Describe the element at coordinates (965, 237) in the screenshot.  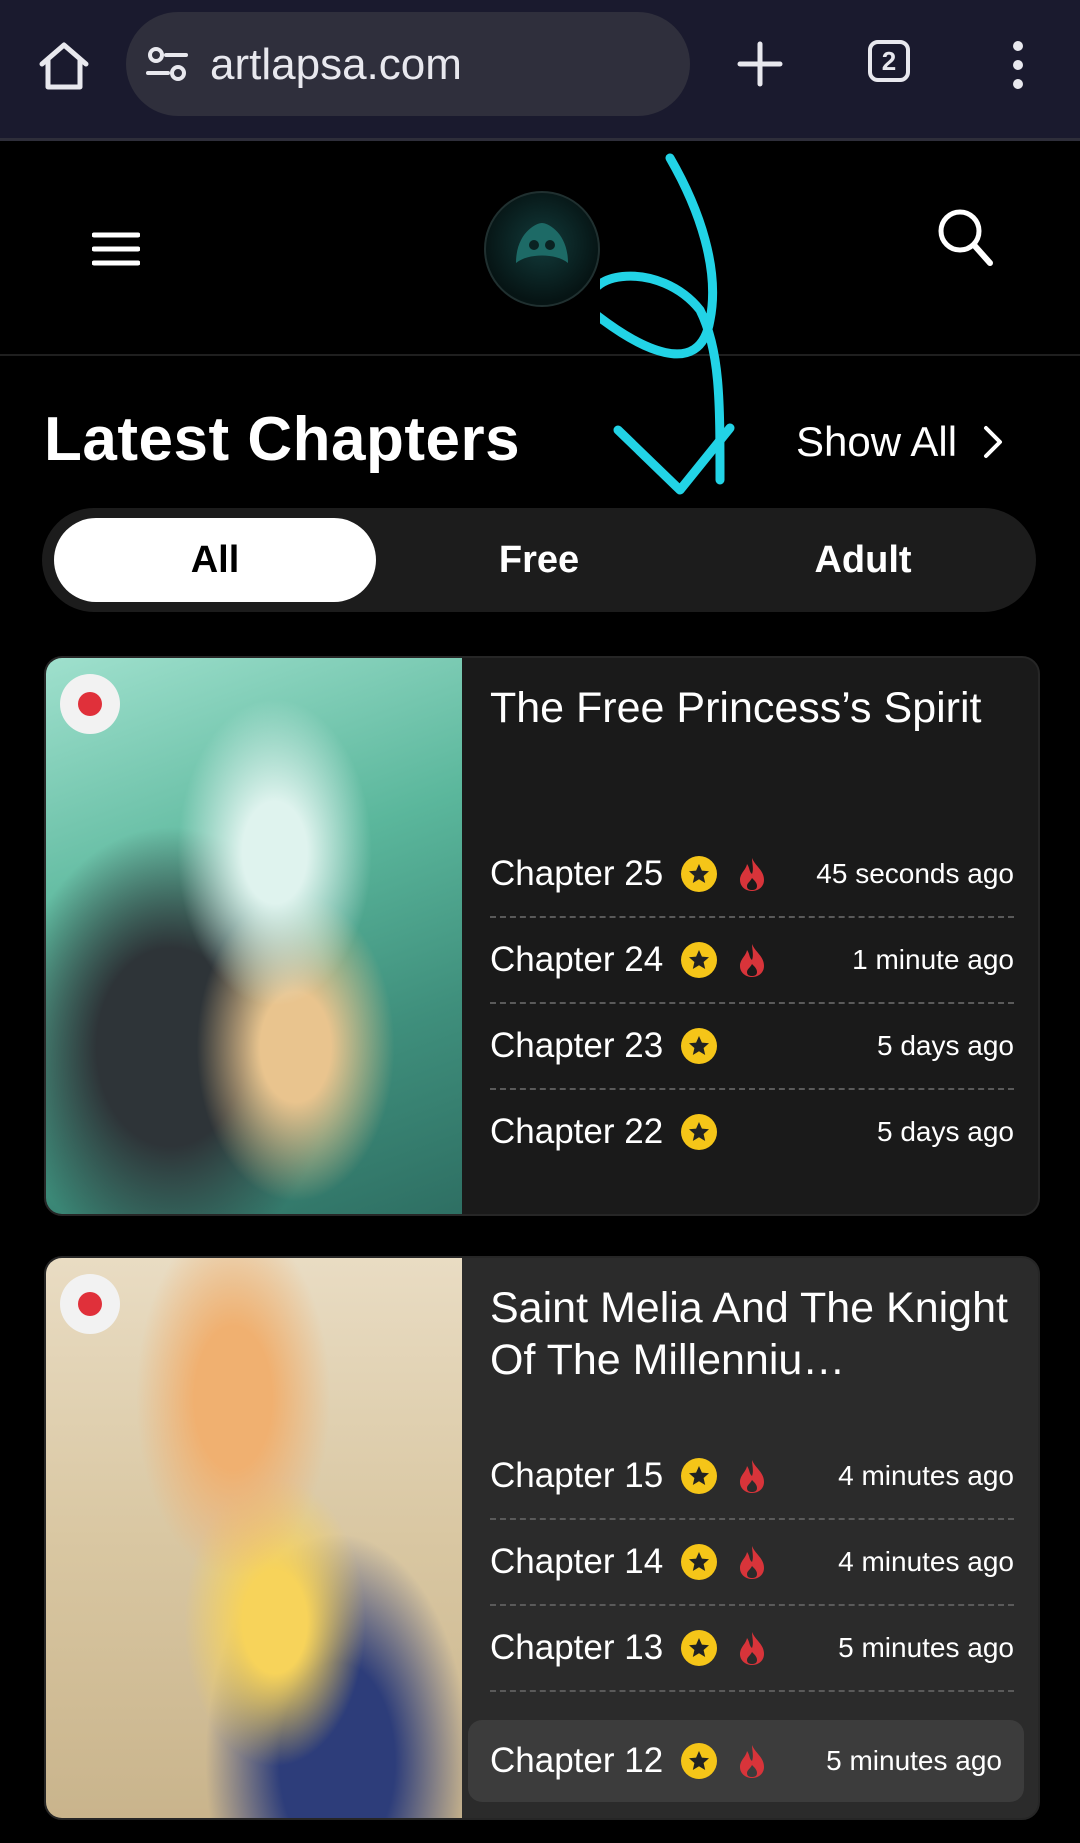
I see `search-icon` at that location.